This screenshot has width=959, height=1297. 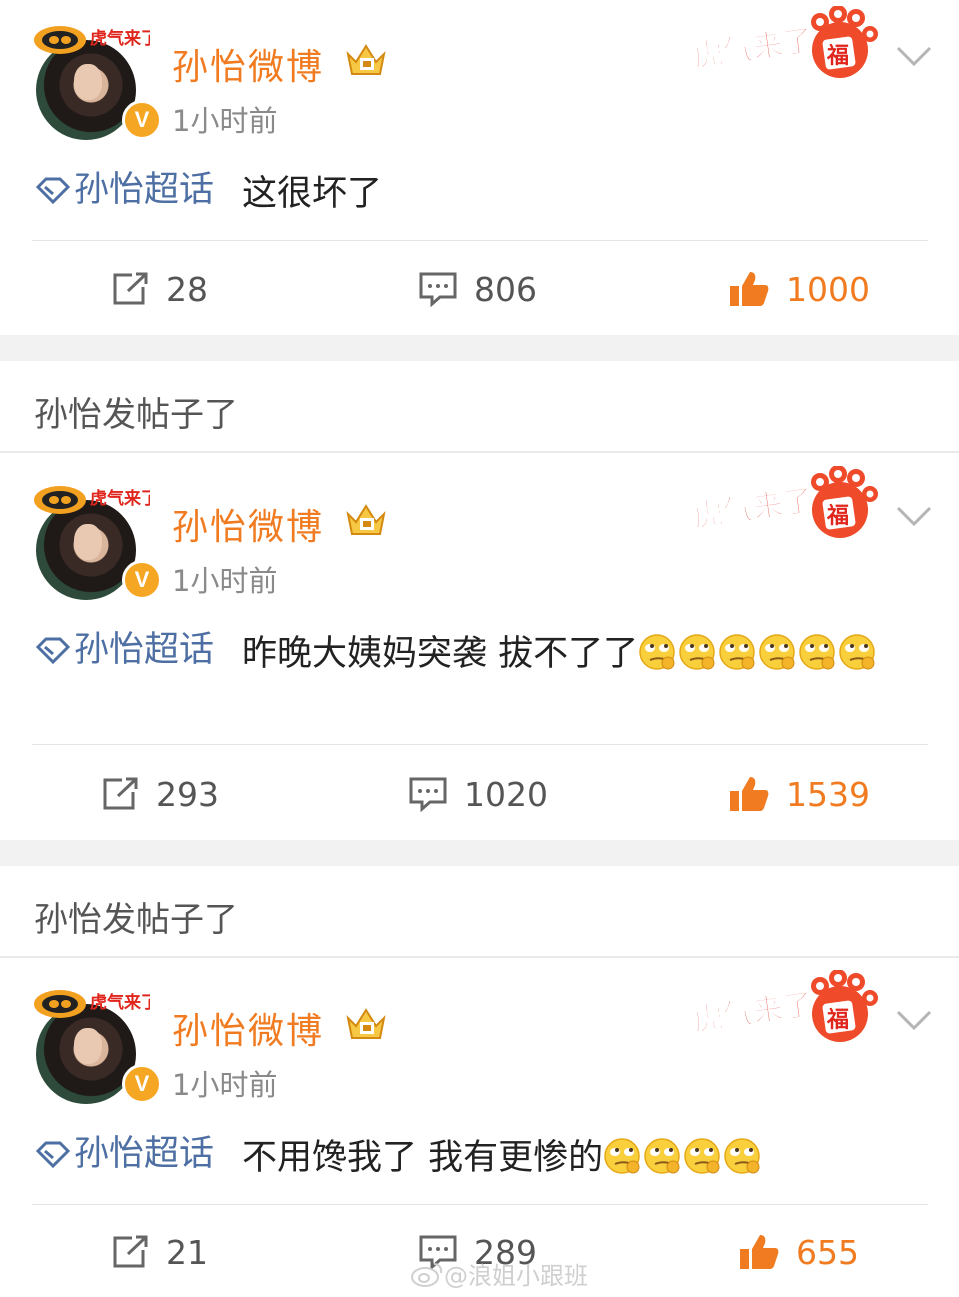 I want to click on like-count: 1539, so click(x=828, y=794).